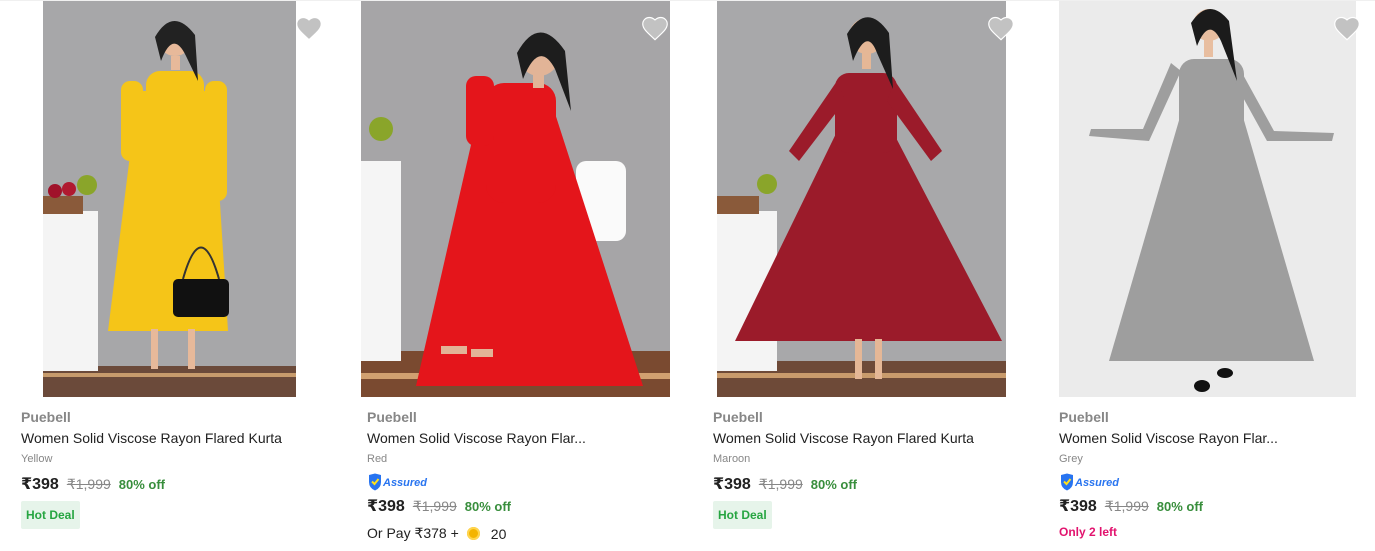  I want to click on product-image, so click(169, 199).